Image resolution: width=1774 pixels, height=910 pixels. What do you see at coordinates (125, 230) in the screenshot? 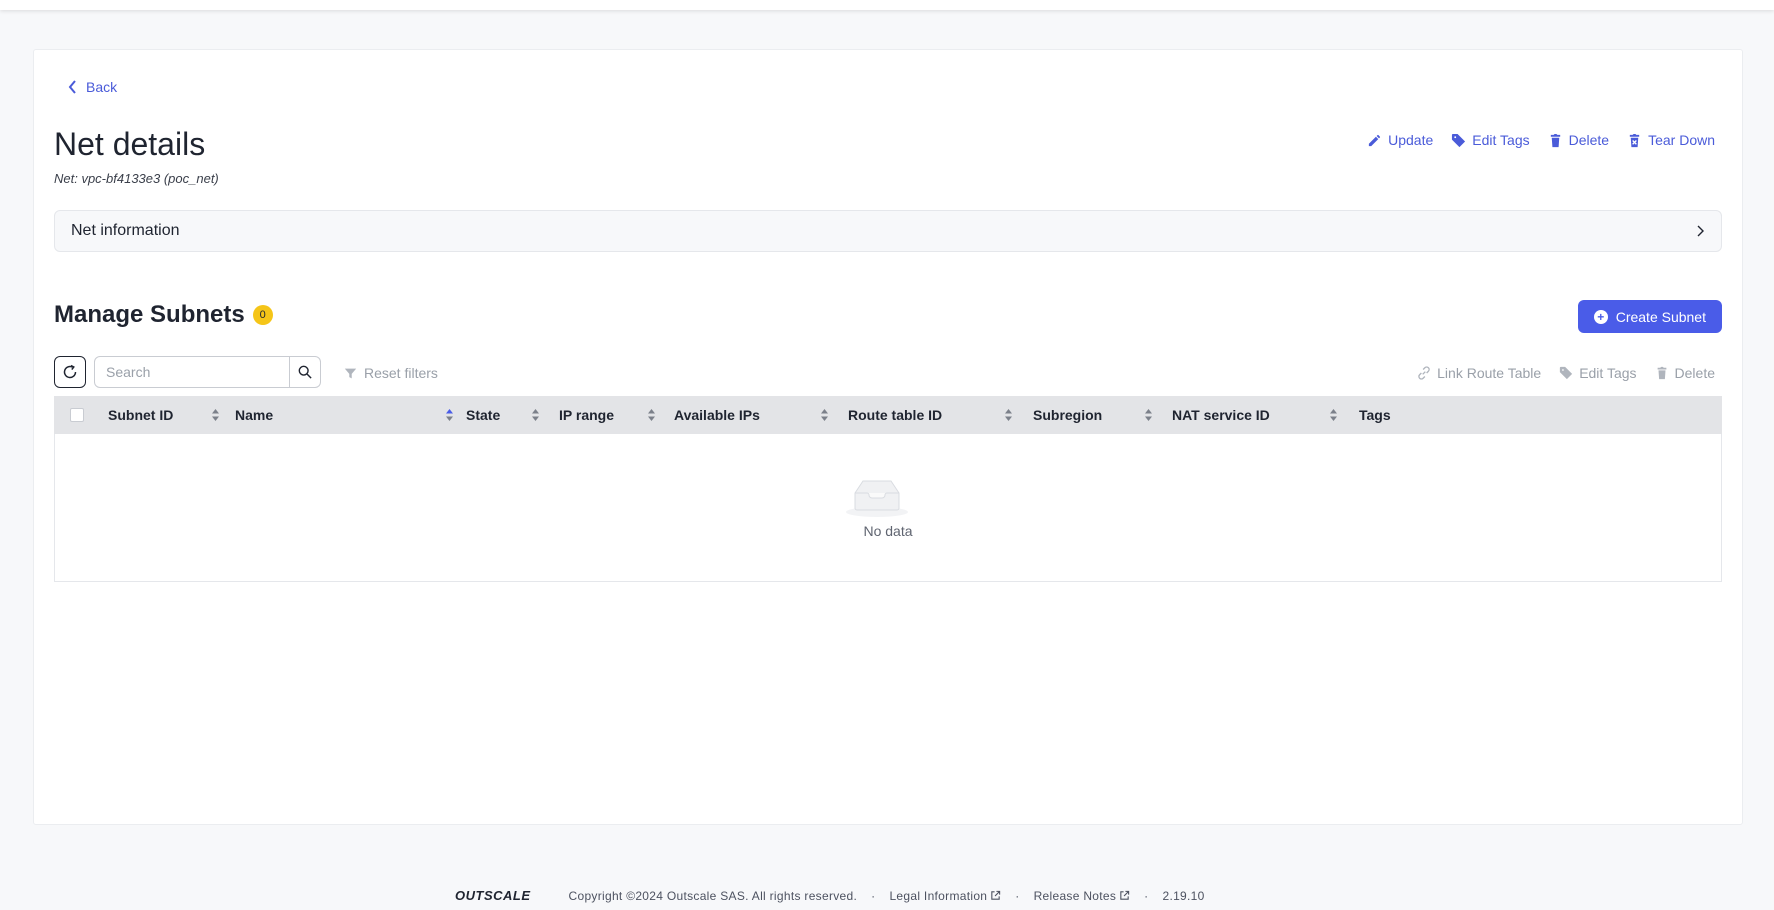
I see `net-information-label: Net information` at bounding box center [125, 230].